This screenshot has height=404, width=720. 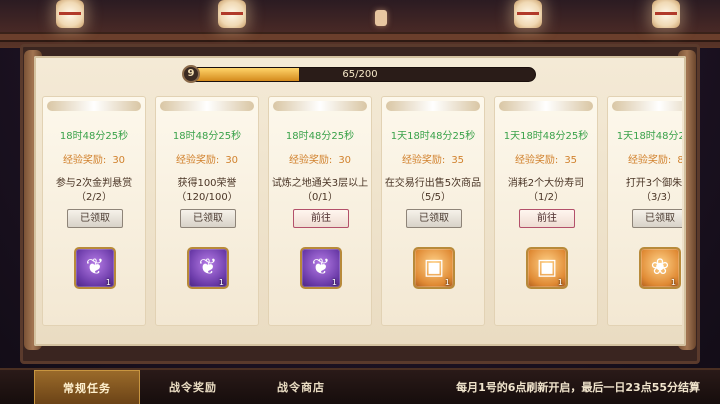 What do you see at coordinates (360, 386) in the screenshot?
I see `bottom-bar: 常规任务 战令奖励 战令商店 每月1号的6点刷新开启，最后一日23点55分结算` at bounding box center [360, 386].